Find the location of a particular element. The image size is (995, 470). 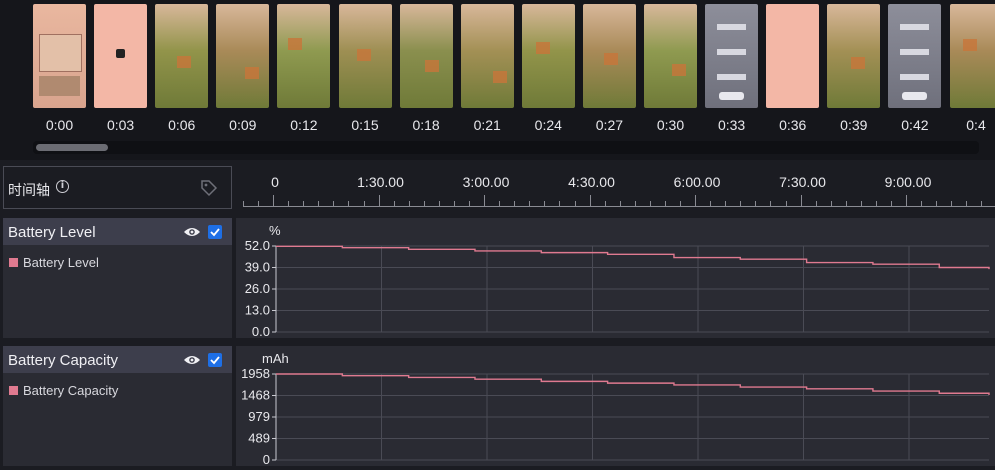

ruler-baseline is located at coordinates (619, 206).